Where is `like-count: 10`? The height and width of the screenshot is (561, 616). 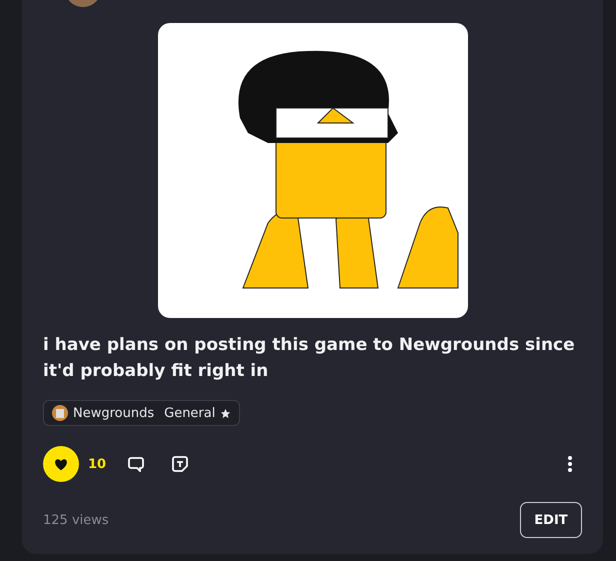
like-count: 10 is located at coordinates (97, 464).